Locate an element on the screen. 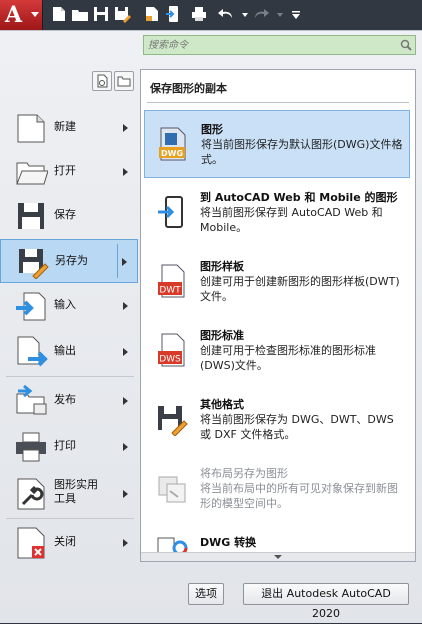  search-icon is located at coordinates (406, 45).